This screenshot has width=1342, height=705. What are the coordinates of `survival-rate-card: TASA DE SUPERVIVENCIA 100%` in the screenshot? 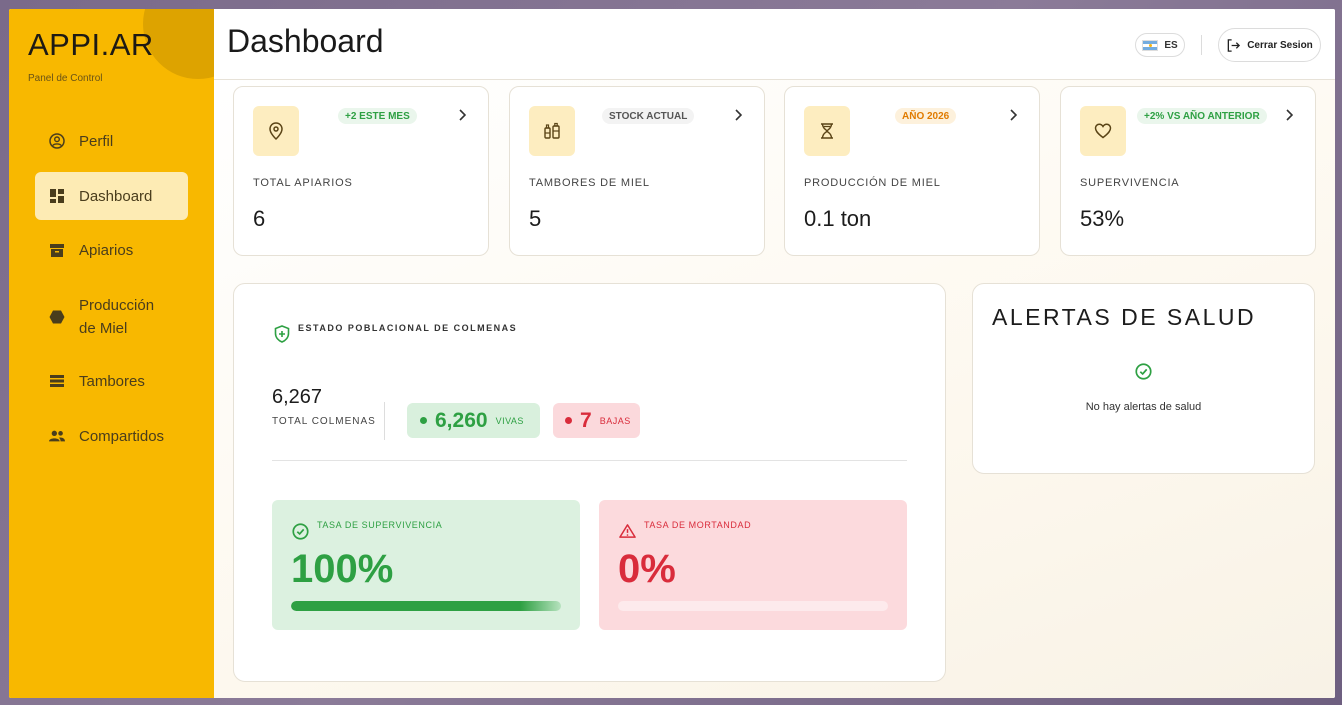 It's located at (426, 565).